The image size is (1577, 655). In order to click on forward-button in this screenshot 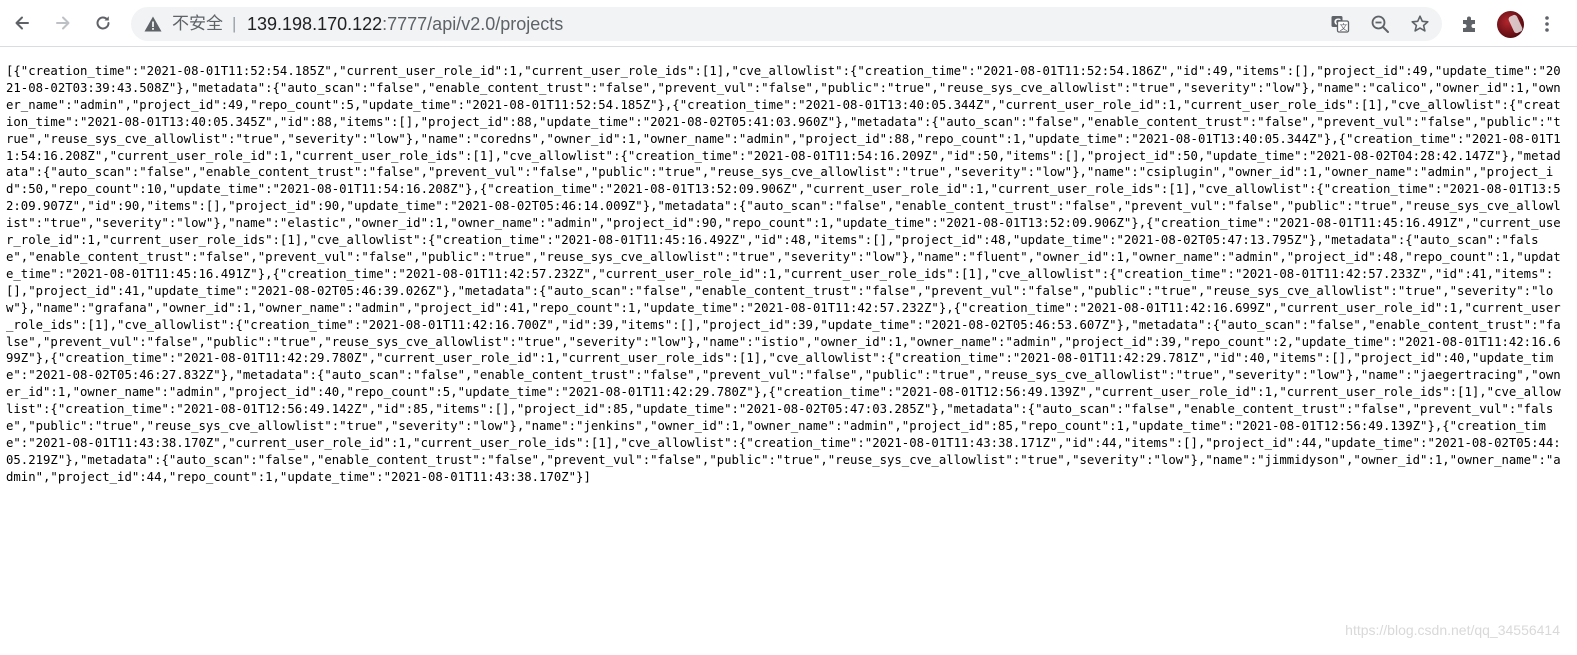, I will do `click(63, 23)`.